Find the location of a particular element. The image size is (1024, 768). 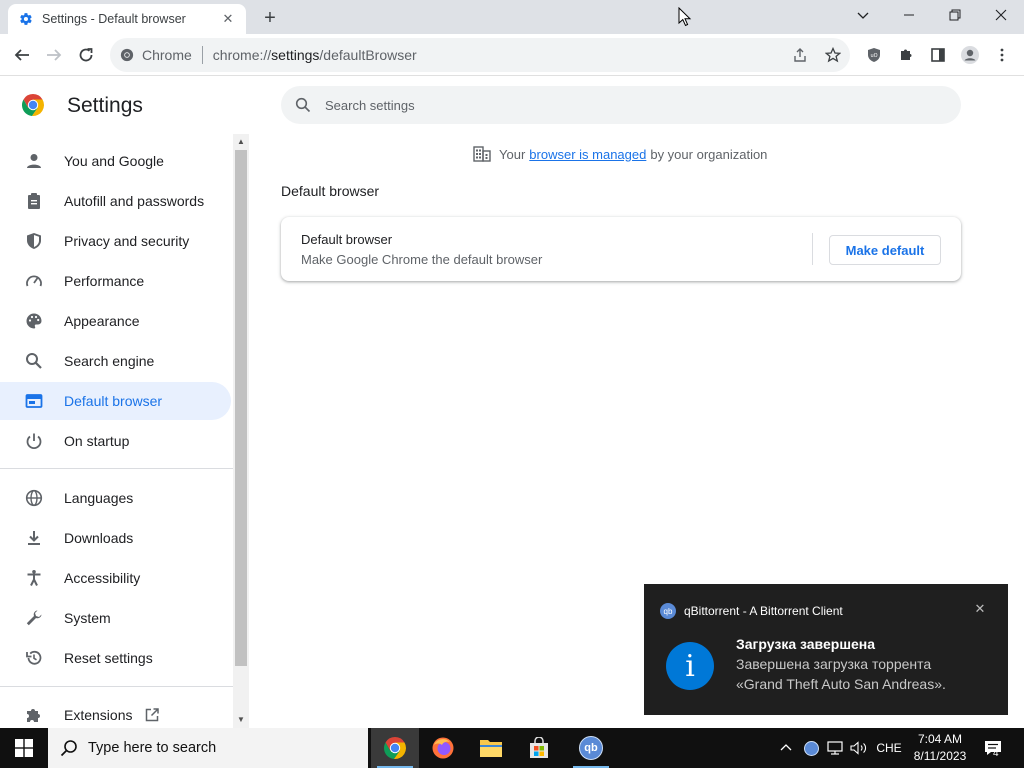

card-title: Default browser is located at coordinates (347, 239).